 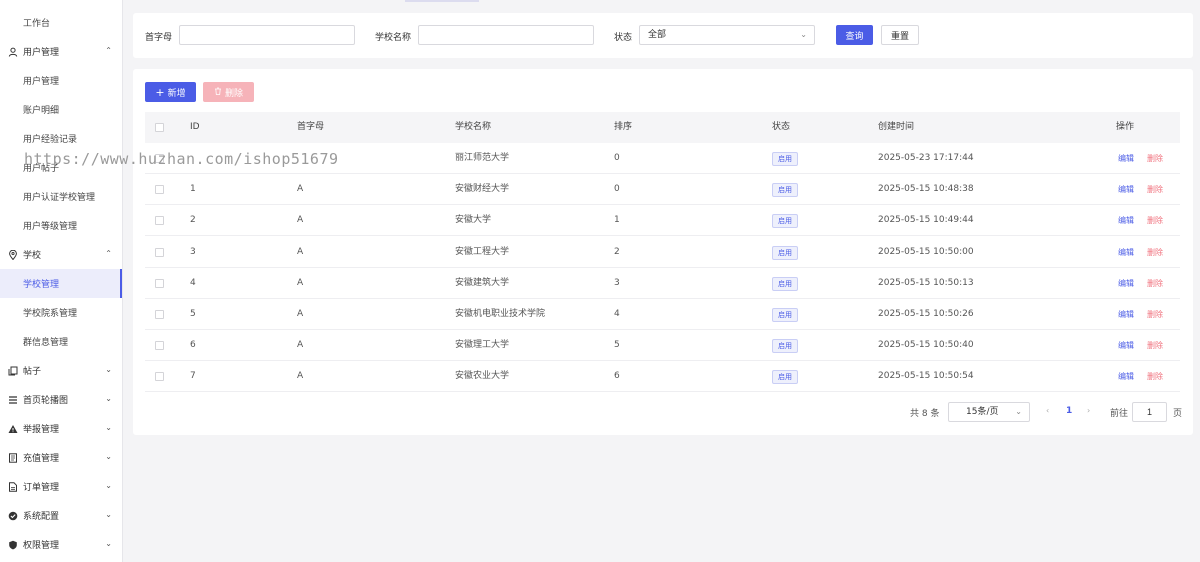 I want to click on query-button: 查询, so click(x=854, y=35).